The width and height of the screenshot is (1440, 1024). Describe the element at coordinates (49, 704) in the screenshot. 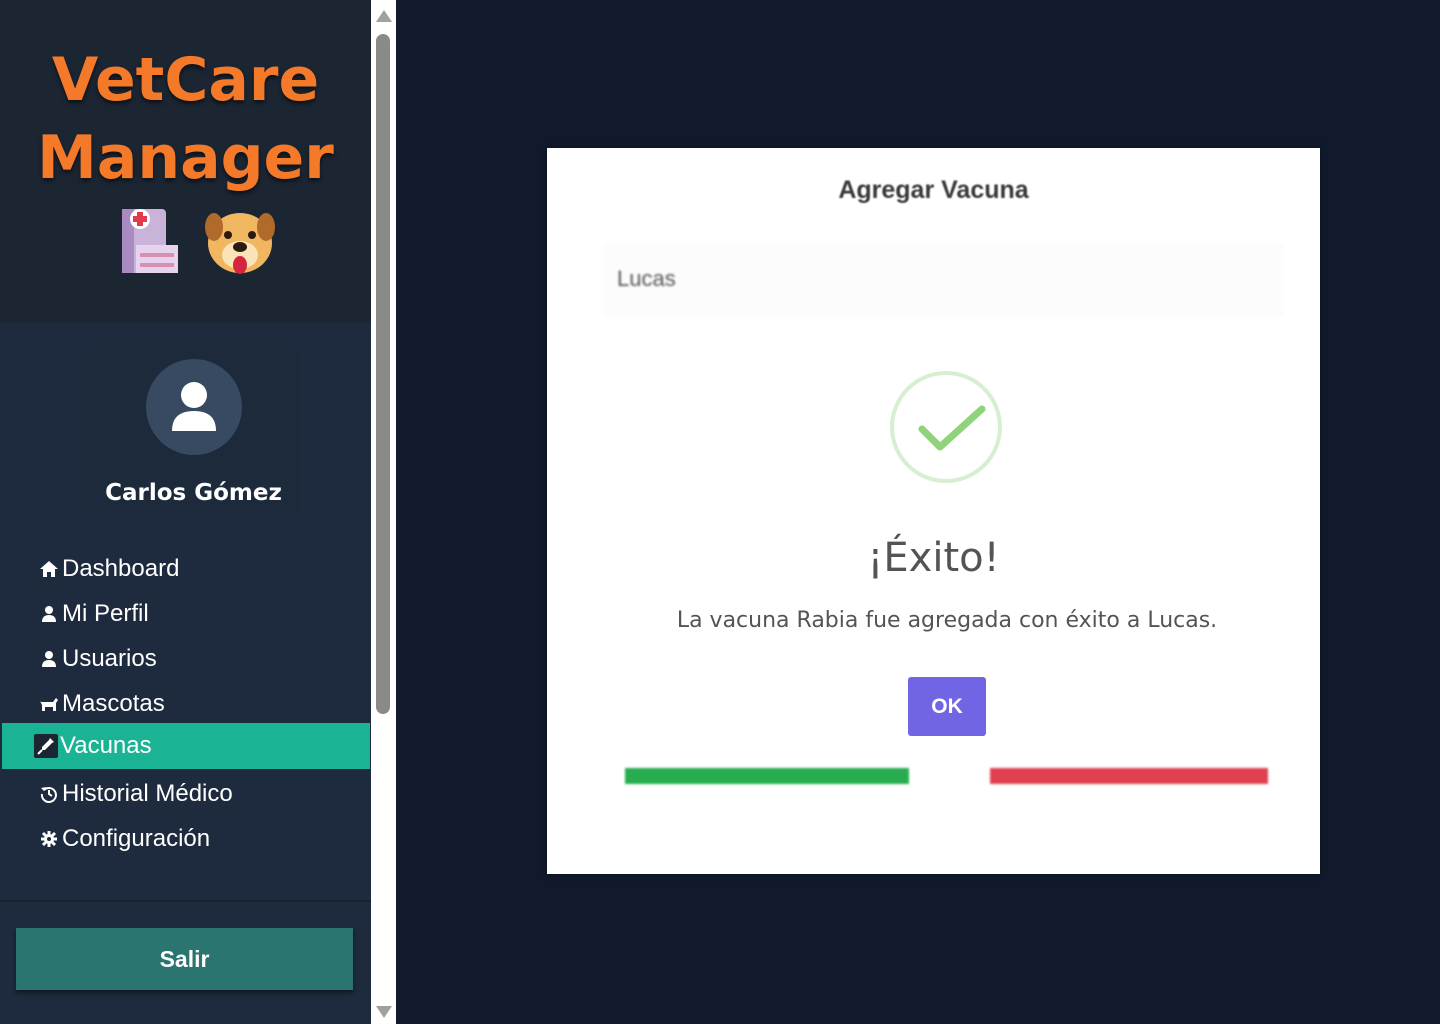

I see `dog-icon` at that location.